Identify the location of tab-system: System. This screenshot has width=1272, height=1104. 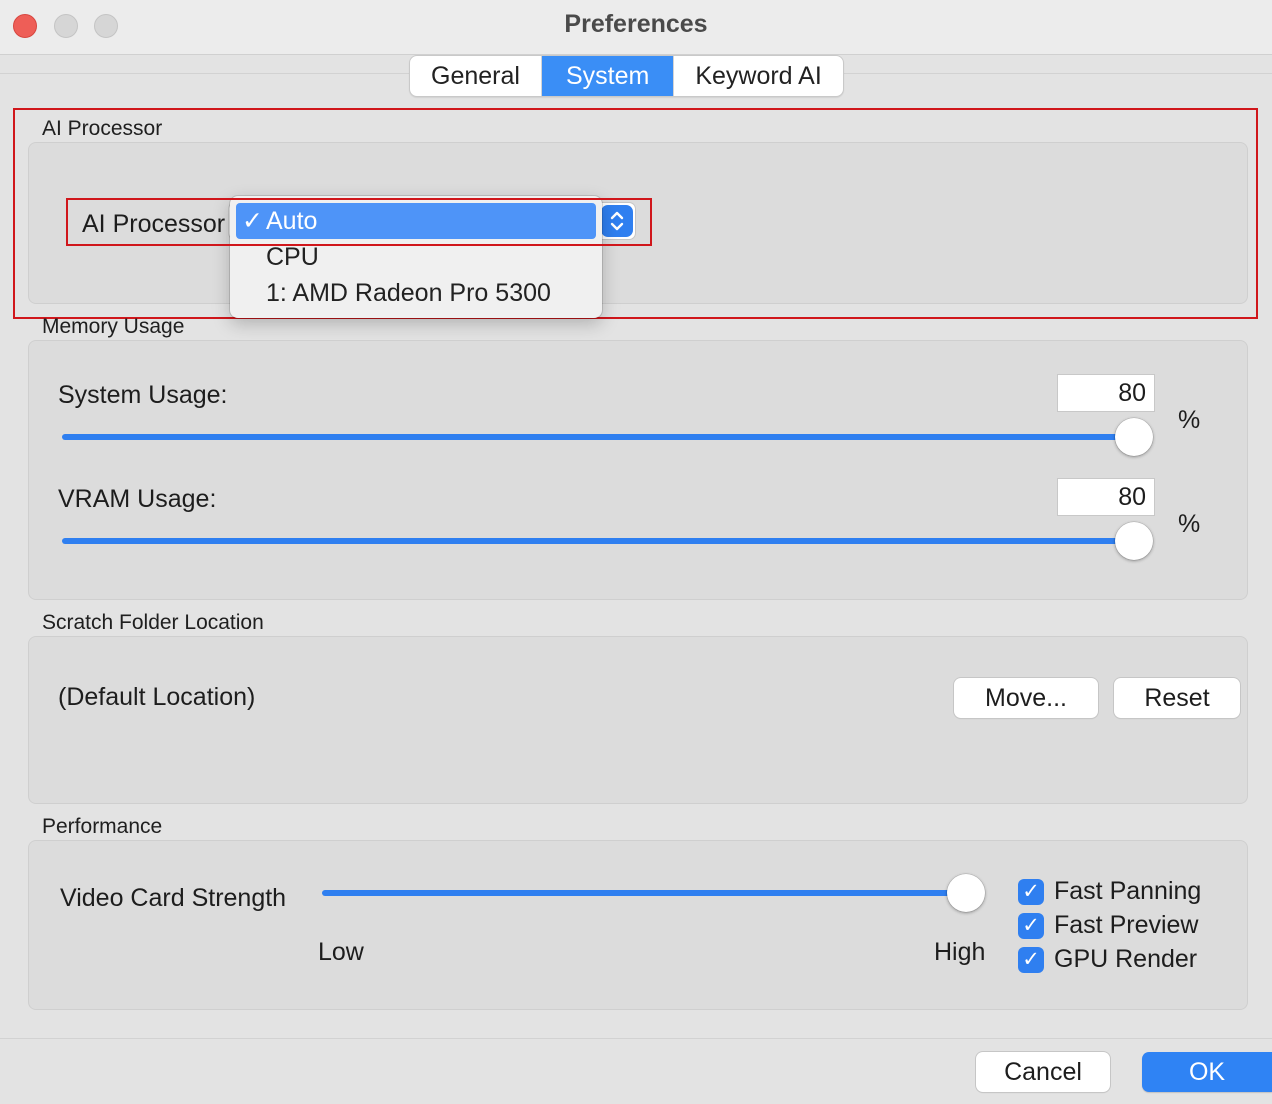
(608, 76).